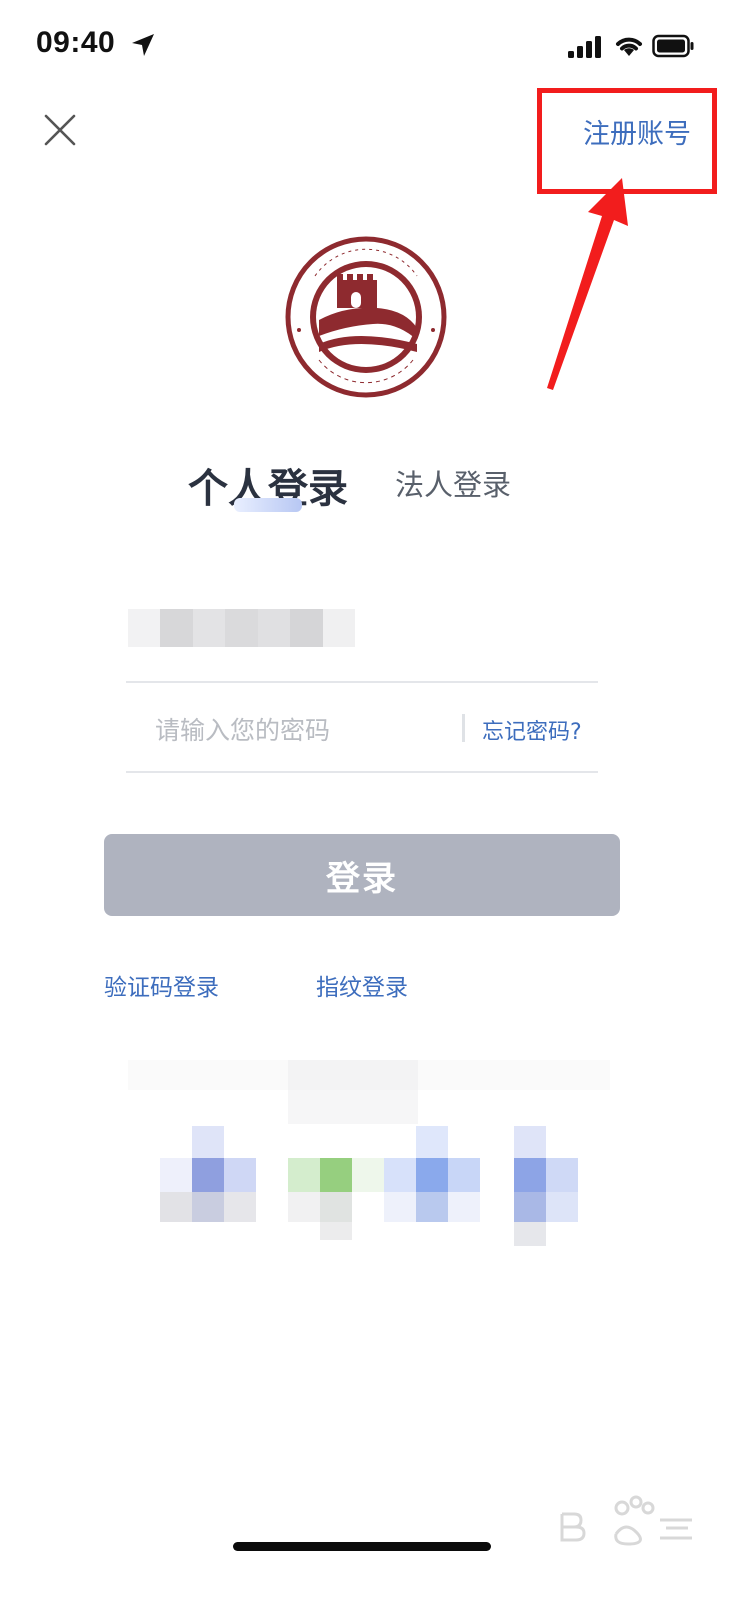  What do you see at coordinates (532, 730) in the screenshot?
I see `forgot-password-link: 忘记密码?` at bounding box center [532, 730].